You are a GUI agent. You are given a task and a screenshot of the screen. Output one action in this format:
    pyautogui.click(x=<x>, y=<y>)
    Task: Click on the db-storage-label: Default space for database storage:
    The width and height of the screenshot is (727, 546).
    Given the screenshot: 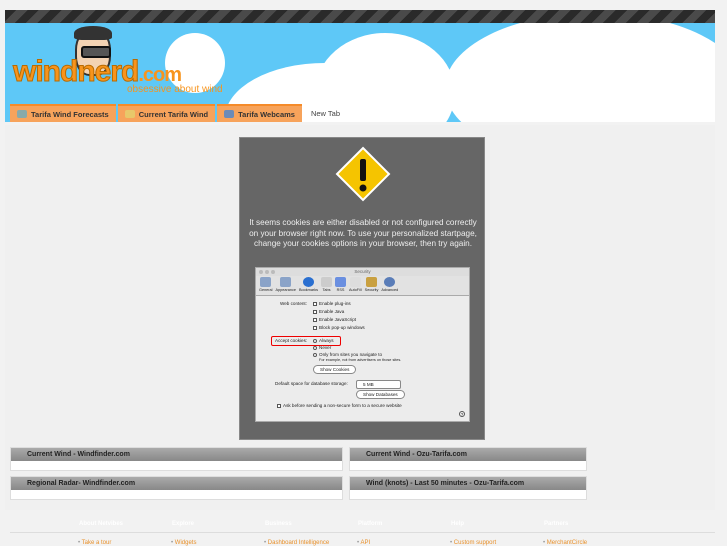 What is the action you would take?
    pyautogui.click(x=311, y=383)
    